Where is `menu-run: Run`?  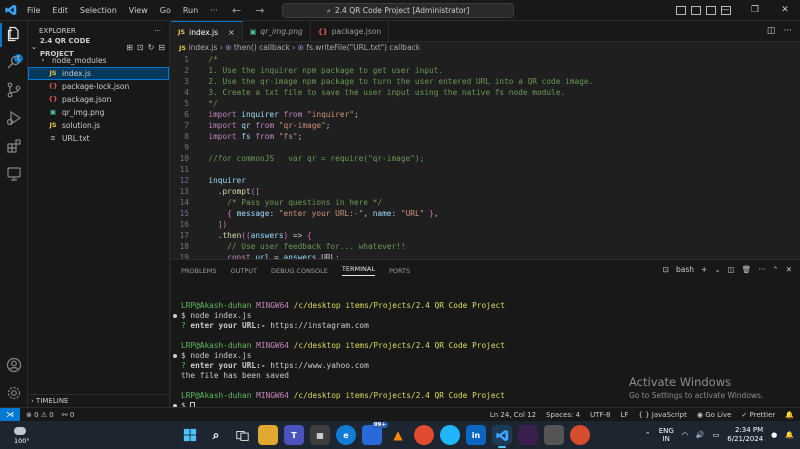 menu-run: Run is located at coordinates (190, 10).